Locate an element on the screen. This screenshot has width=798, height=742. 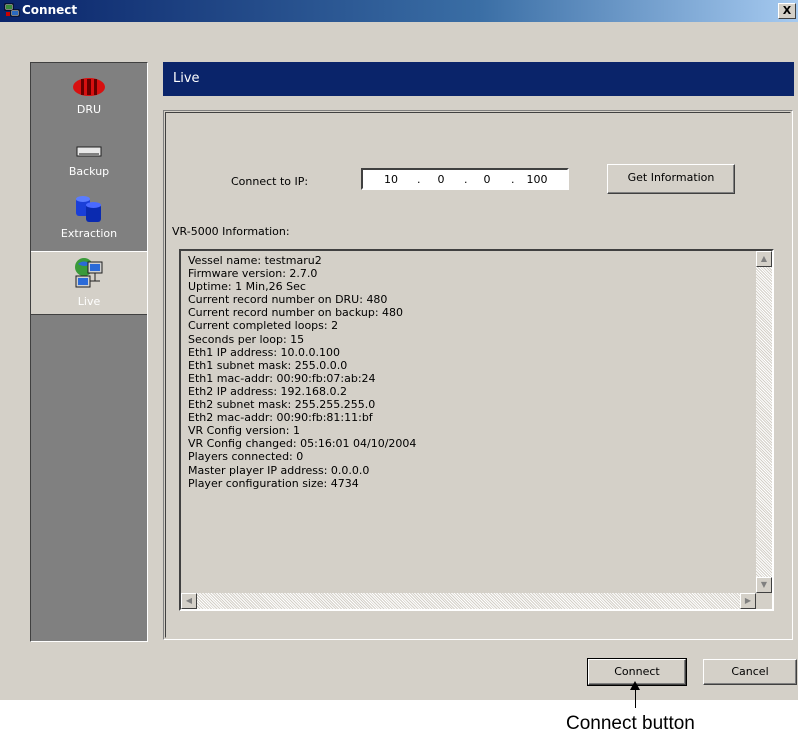
sidebar-item-label: Extraction is located at coordinates (89, 233).